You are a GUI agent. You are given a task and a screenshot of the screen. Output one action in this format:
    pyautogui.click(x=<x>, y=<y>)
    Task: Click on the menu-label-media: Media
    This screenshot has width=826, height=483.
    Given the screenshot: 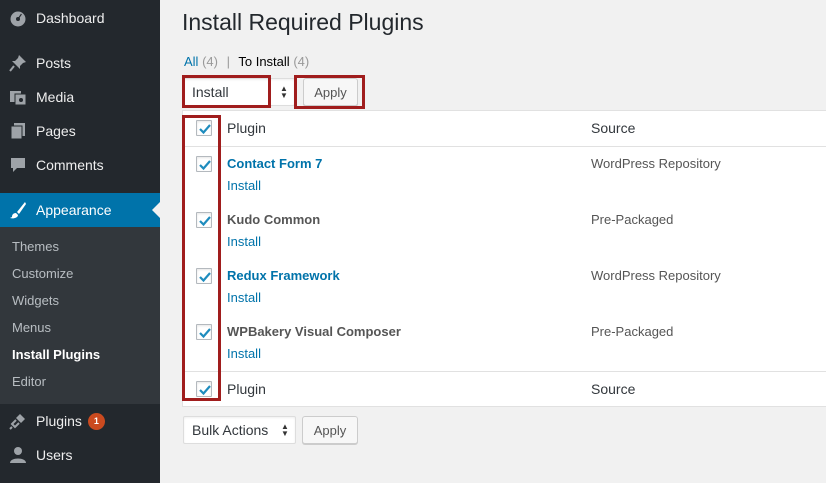 What is the action you would take?
    pyautogui.click(x=55, y=97)
    